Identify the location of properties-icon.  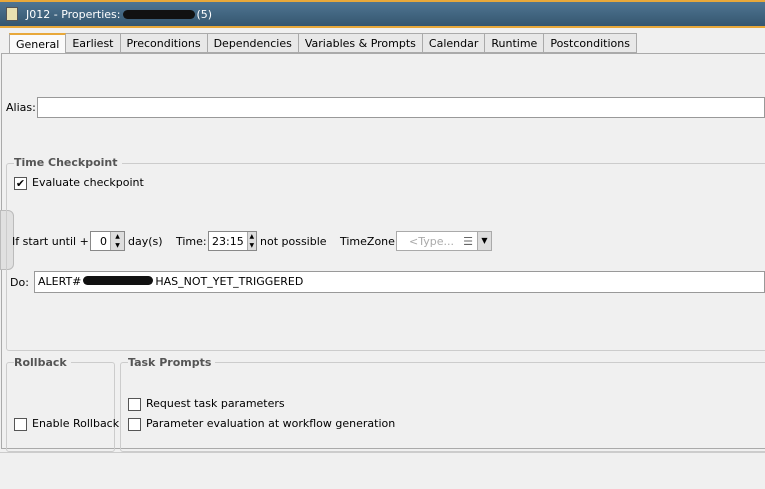
(12, 14).